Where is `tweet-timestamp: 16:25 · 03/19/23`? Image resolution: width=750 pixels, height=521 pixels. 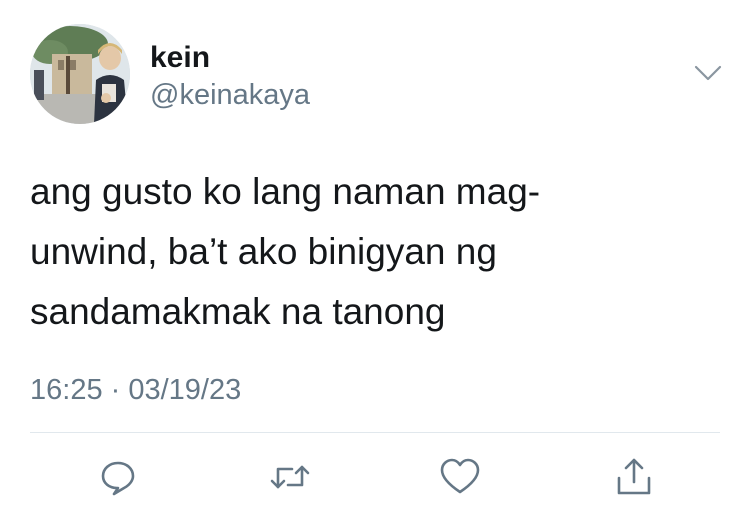 tweet-timestamp: 16:25 · 03/19/23 is located at coordinates (135, 390).